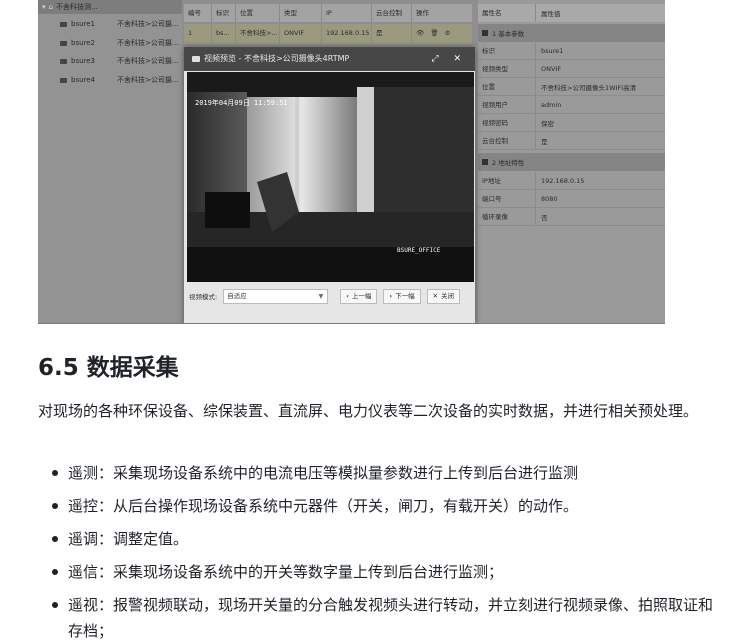 The image size is (750, 640). I want to click on prop-key: 循环录像, so click(507, 216).